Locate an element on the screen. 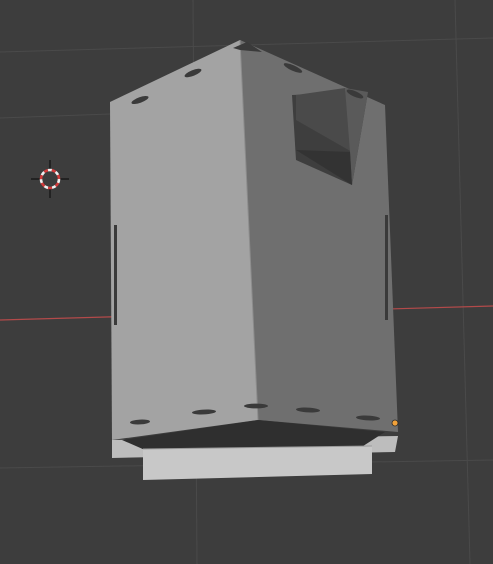 This screenshot has width=493, height=564. origin-point is located at coordinates (395, 423).